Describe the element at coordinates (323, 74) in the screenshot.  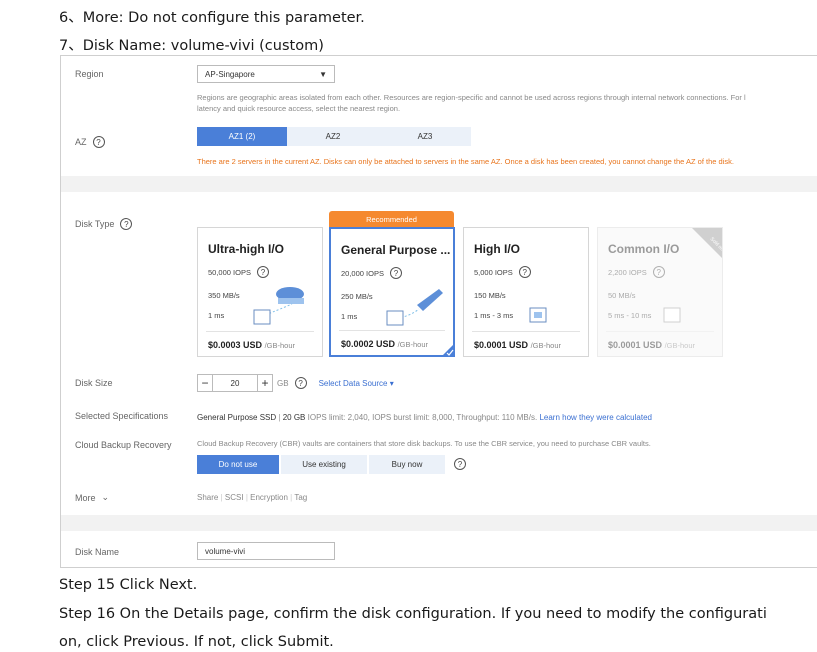
I see `chevron-down-icon: ▼` at that location.